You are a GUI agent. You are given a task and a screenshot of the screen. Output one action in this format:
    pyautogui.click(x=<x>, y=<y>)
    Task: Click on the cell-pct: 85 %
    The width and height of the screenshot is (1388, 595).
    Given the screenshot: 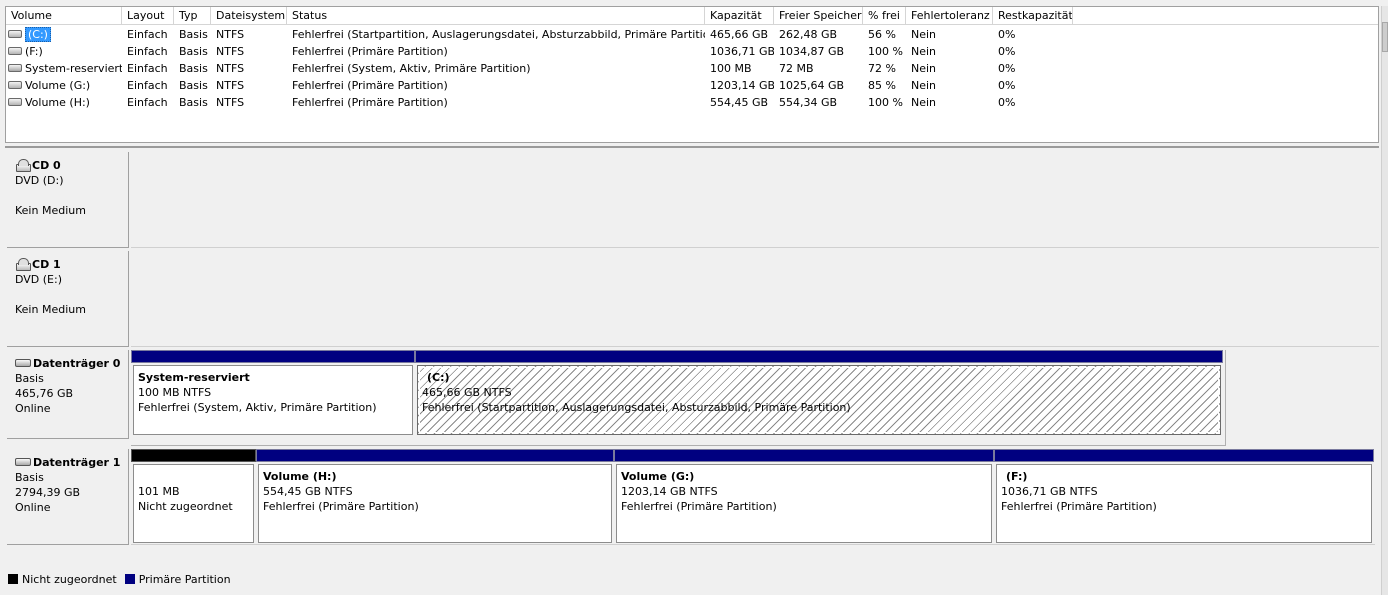 What is the action you would take?
    pyautogui.click(x=882, y=85)
    